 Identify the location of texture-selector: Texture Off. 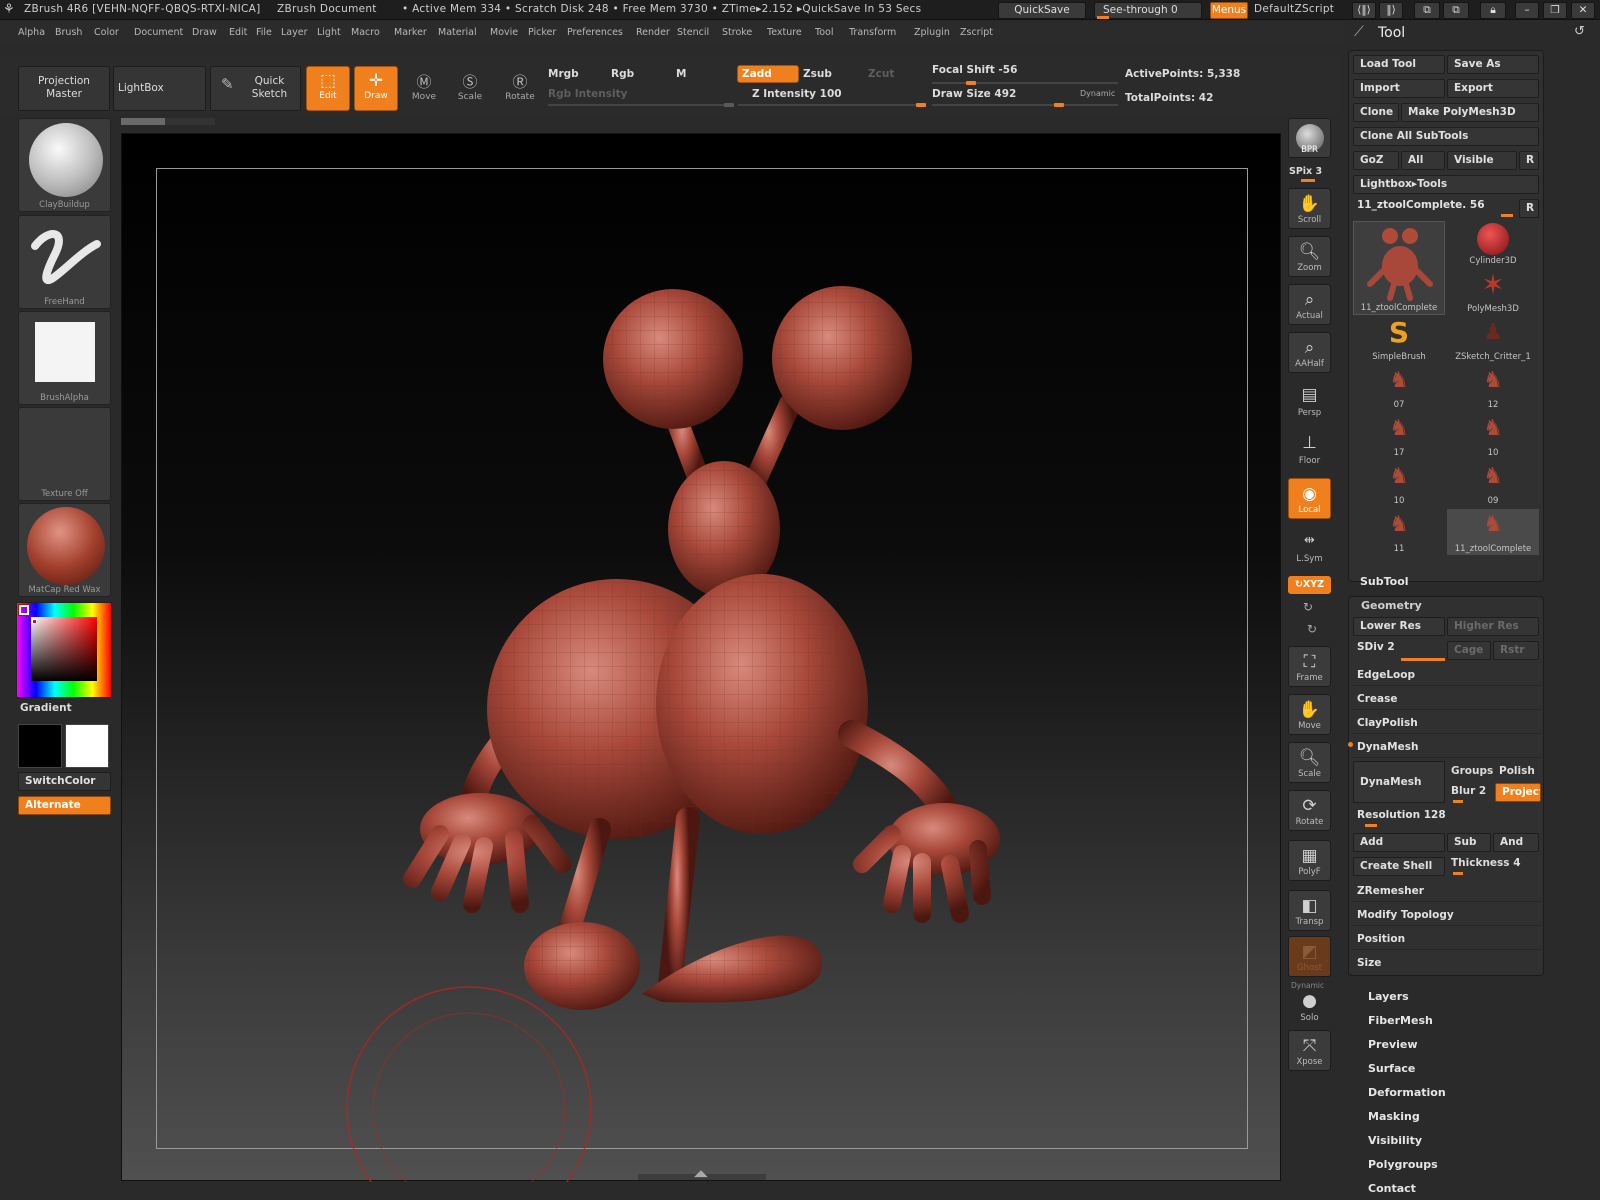
(64, 454).